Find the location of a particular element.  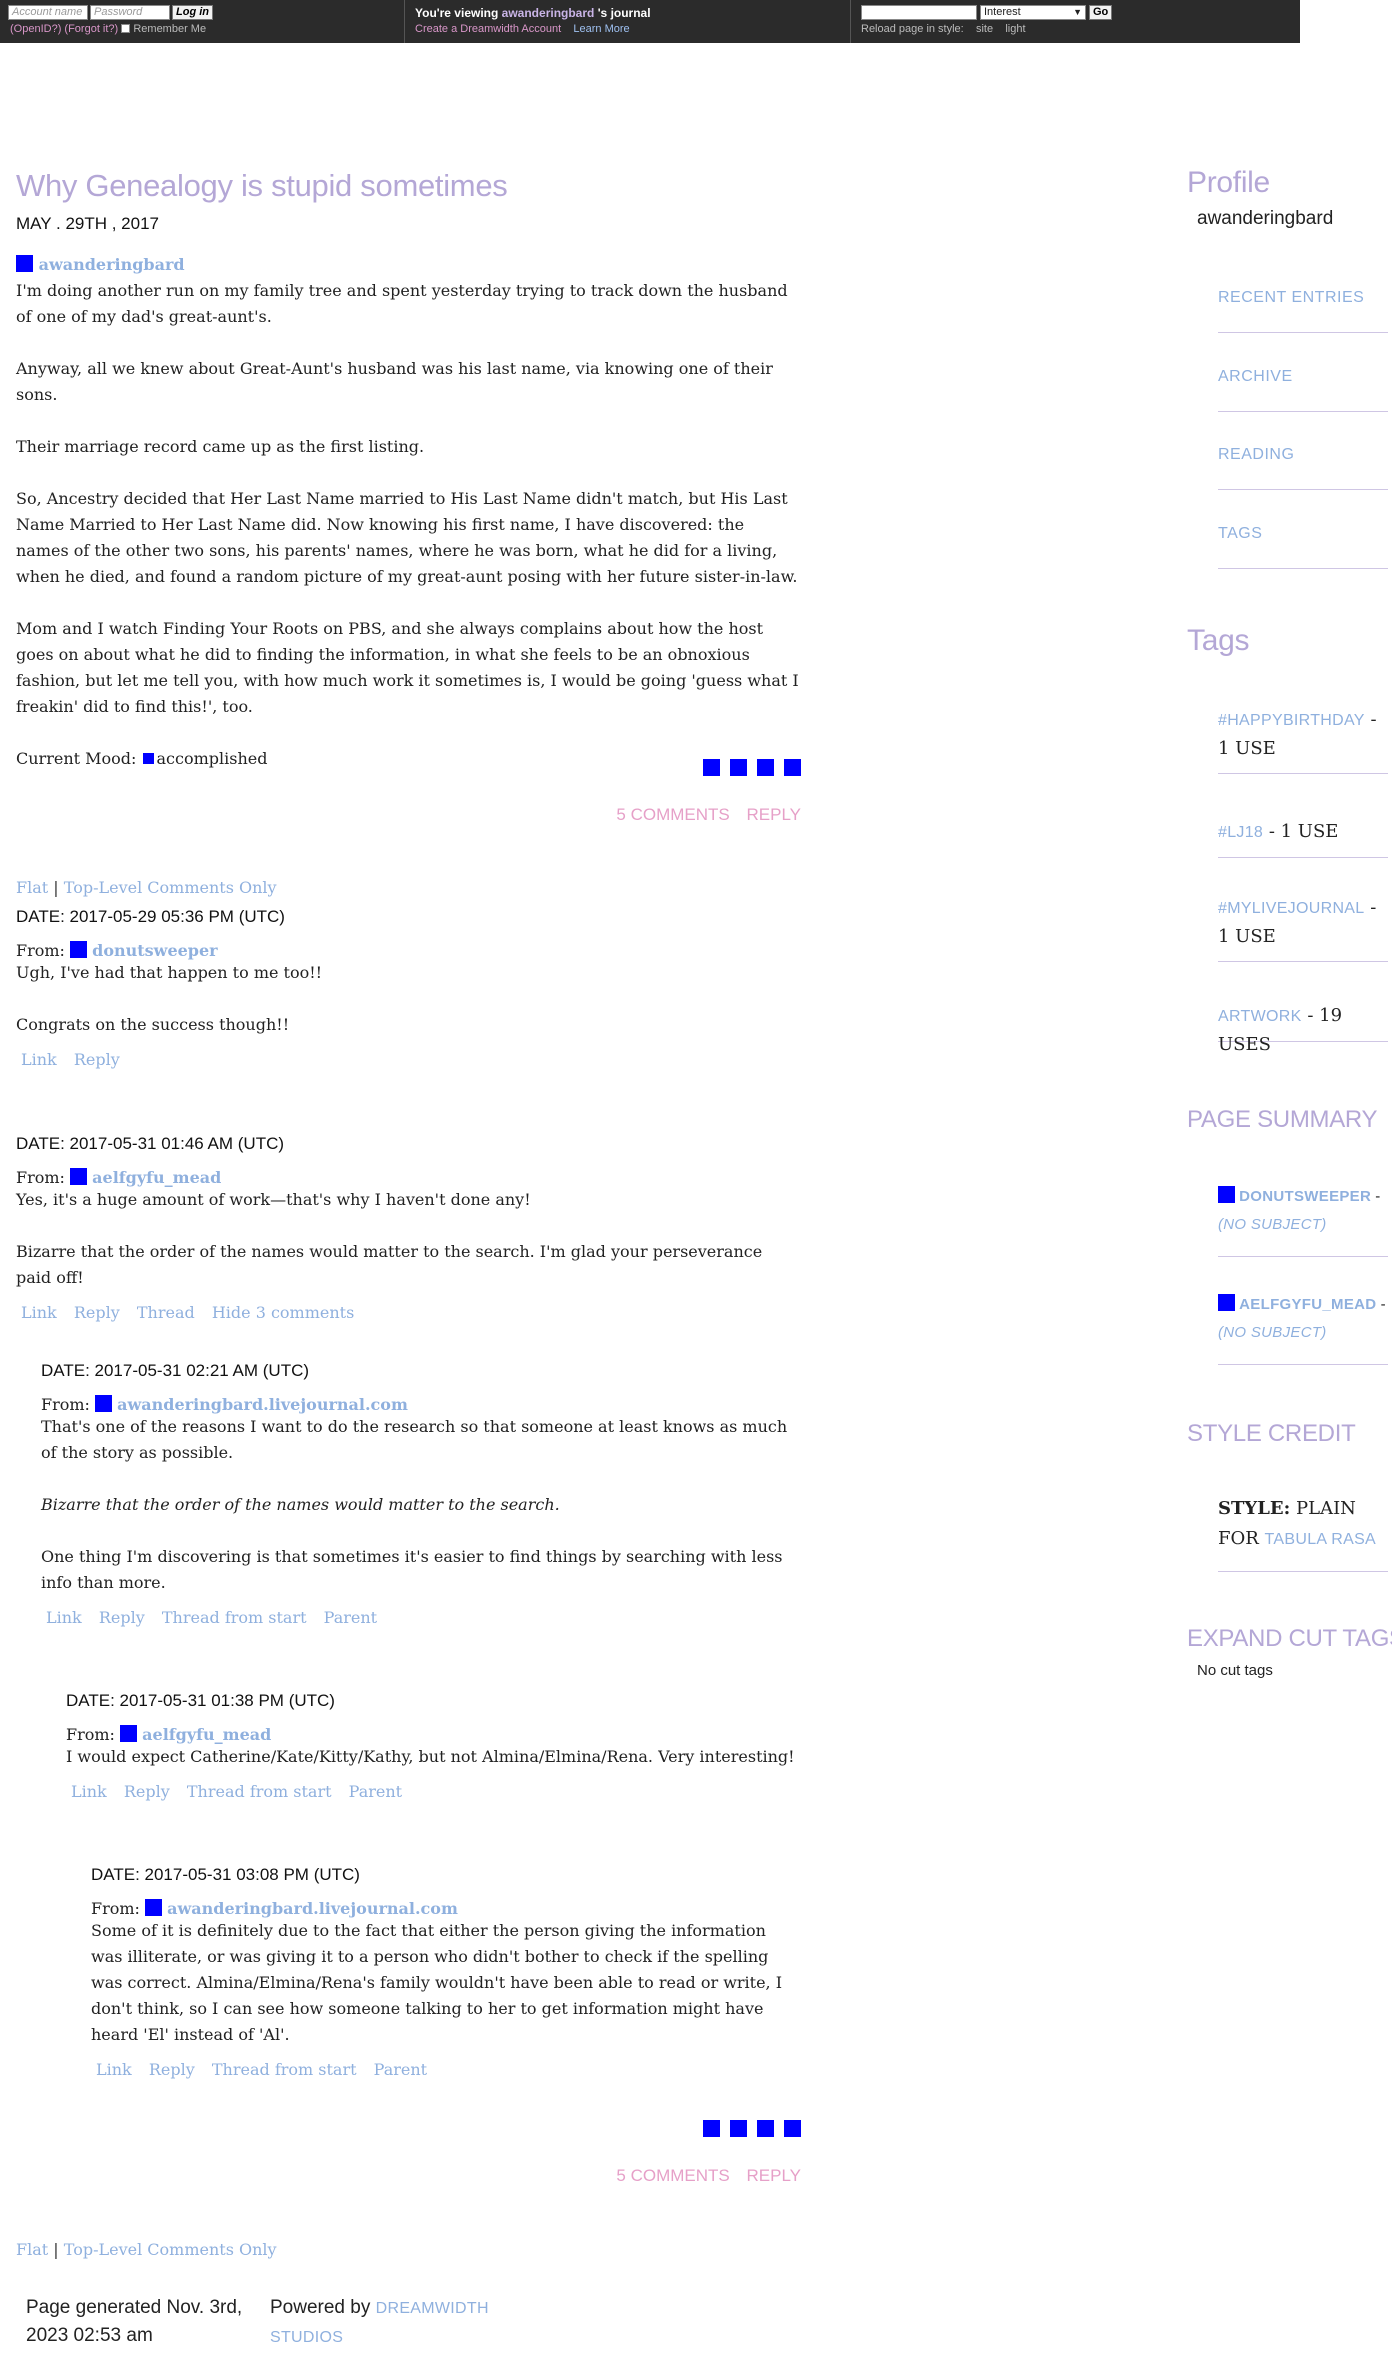

password-input: Password is located at coordinates (130, 12).